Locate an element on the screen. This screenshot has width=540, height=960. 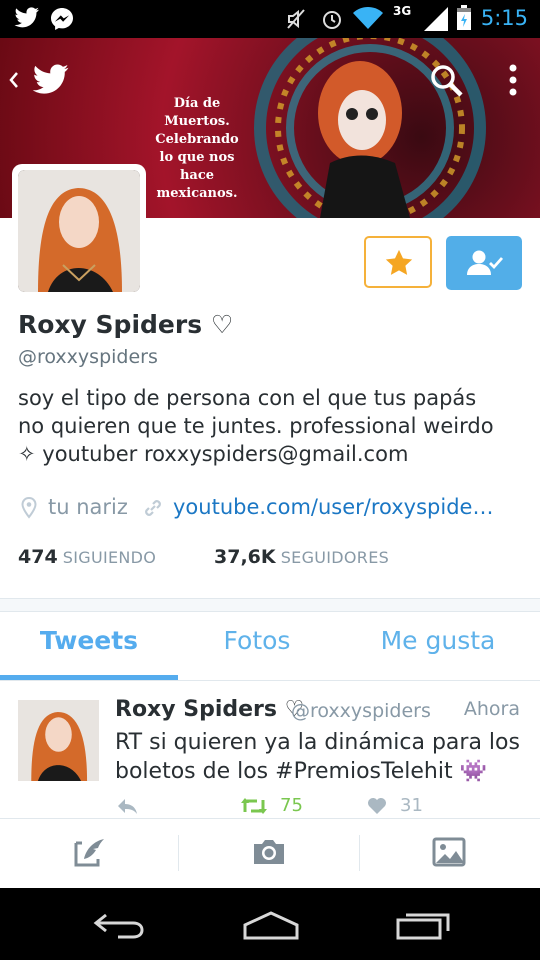
wifi-icon is located at coordinates (368, 20).